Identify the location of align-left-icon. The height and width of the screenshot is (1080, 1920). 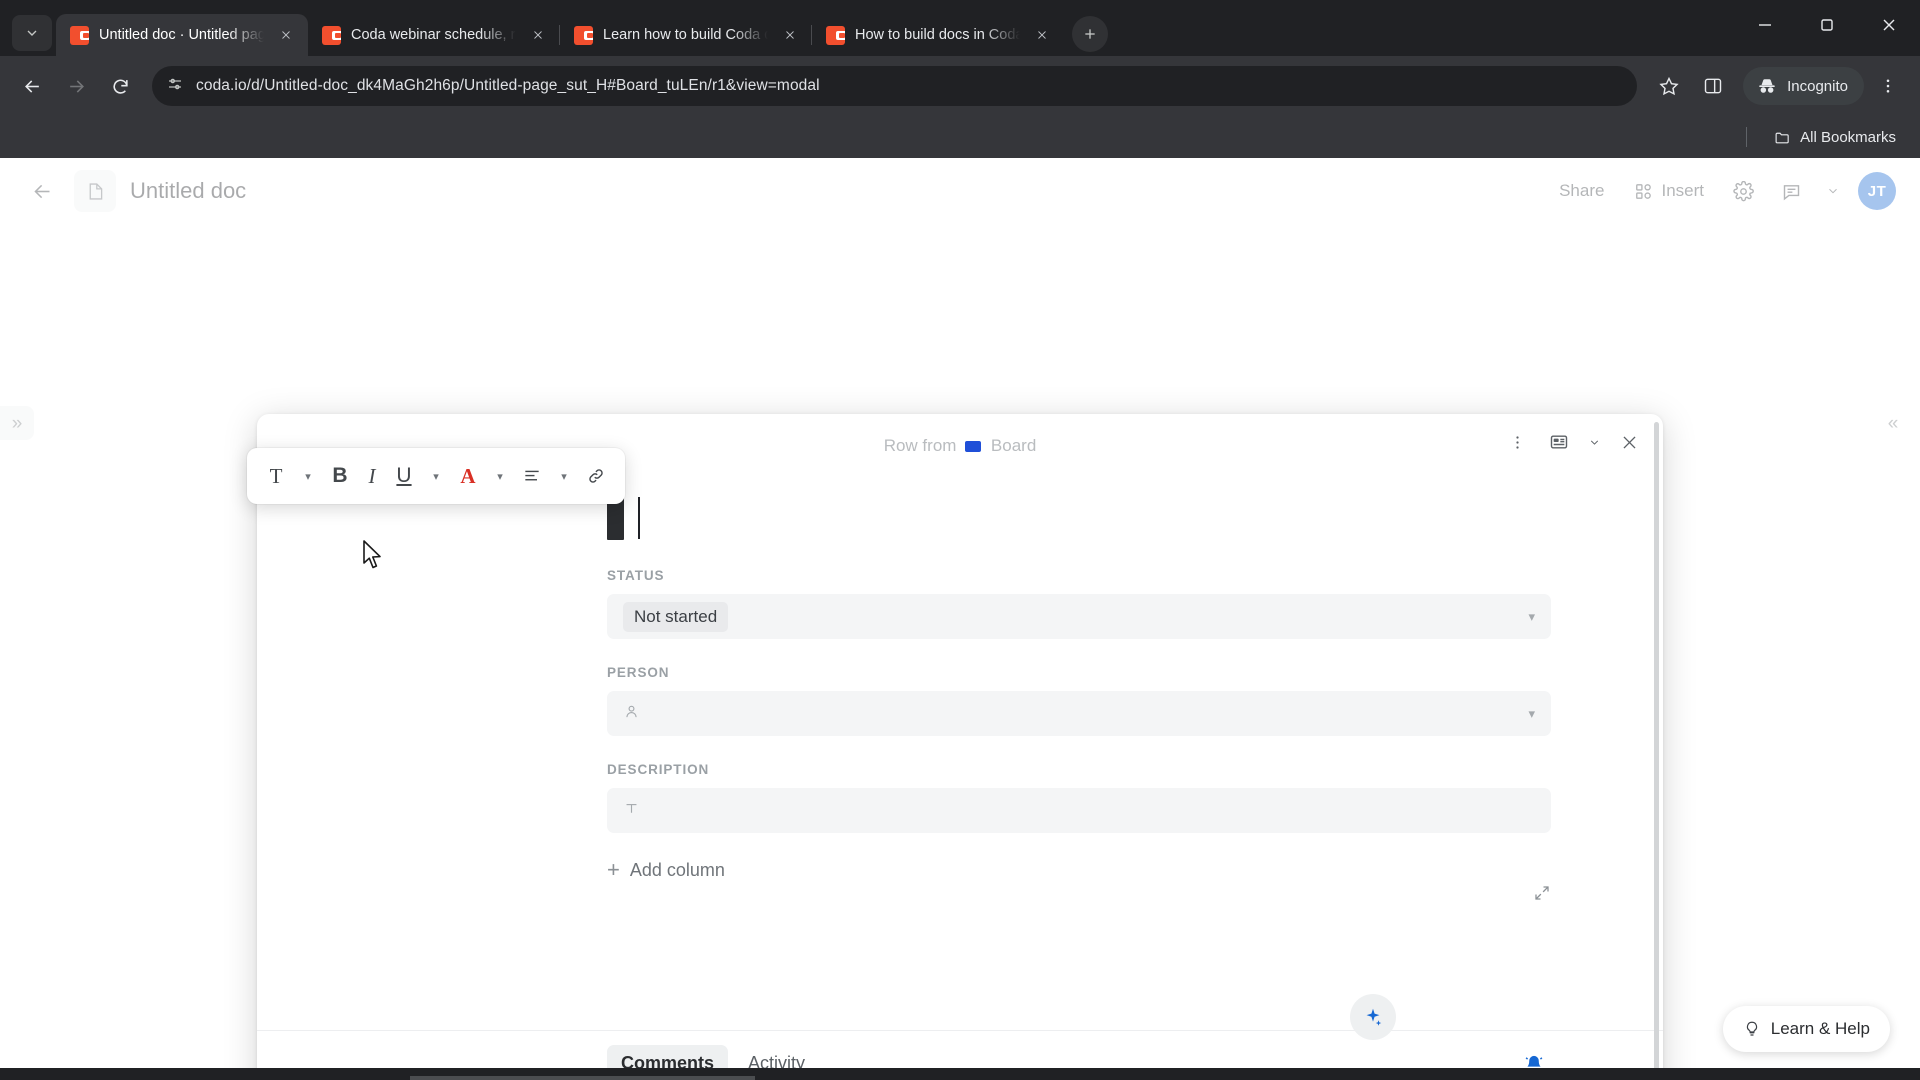
(532, 476).